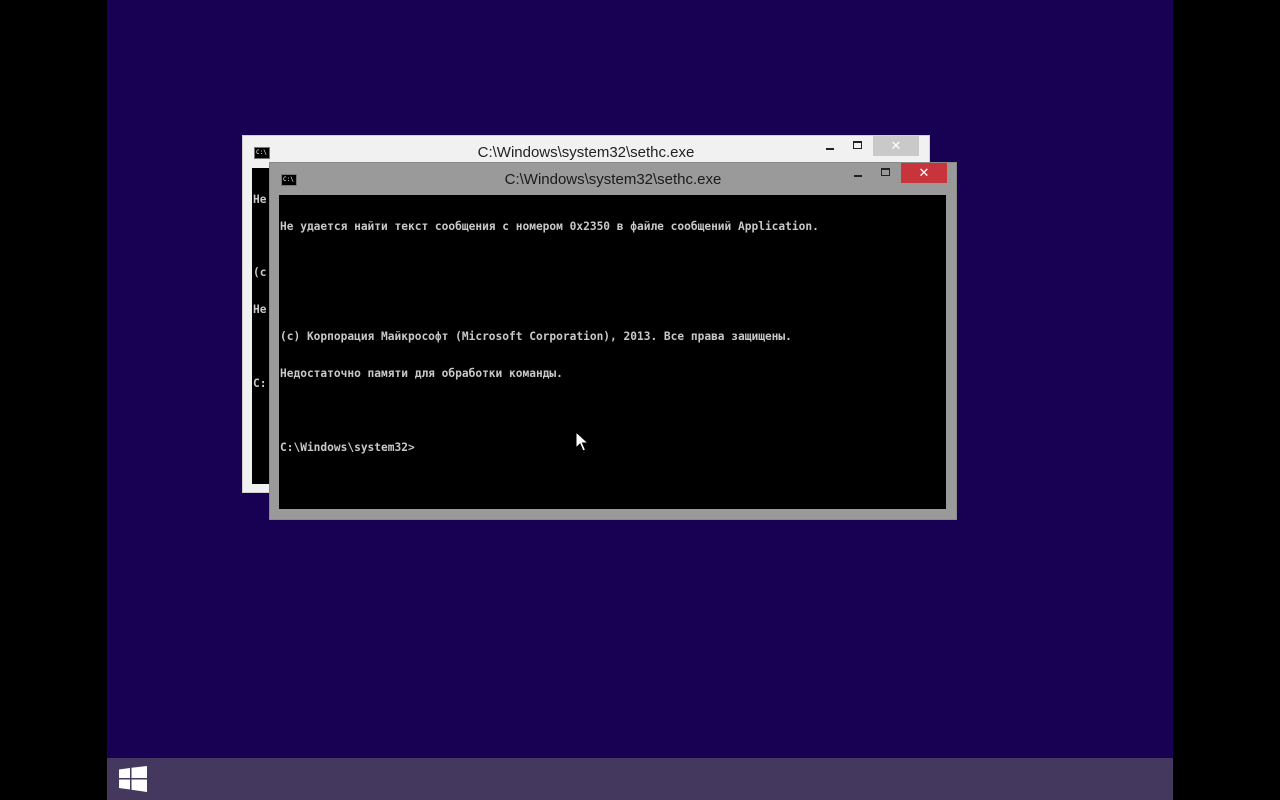 The height and width of the screenshot is (800, 1280). I want to click on title-bar: C:\ C:\Windows\system32\sethc.exe ✕, so click(613, 179).